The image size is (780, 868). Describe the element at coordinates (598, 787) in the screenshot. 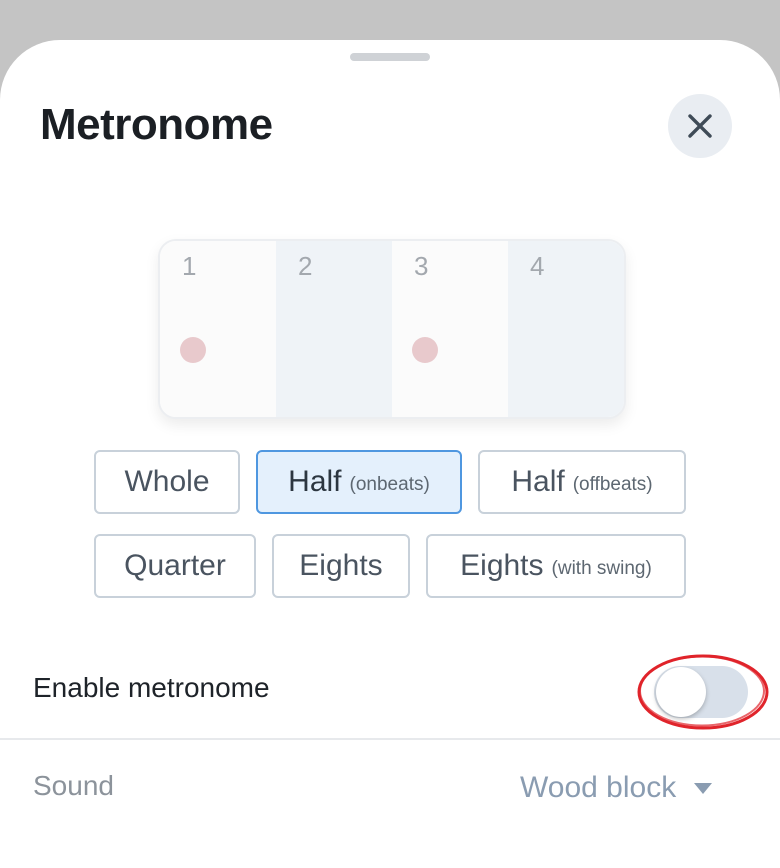

I see `sound-select-value: Wood block` at that location.